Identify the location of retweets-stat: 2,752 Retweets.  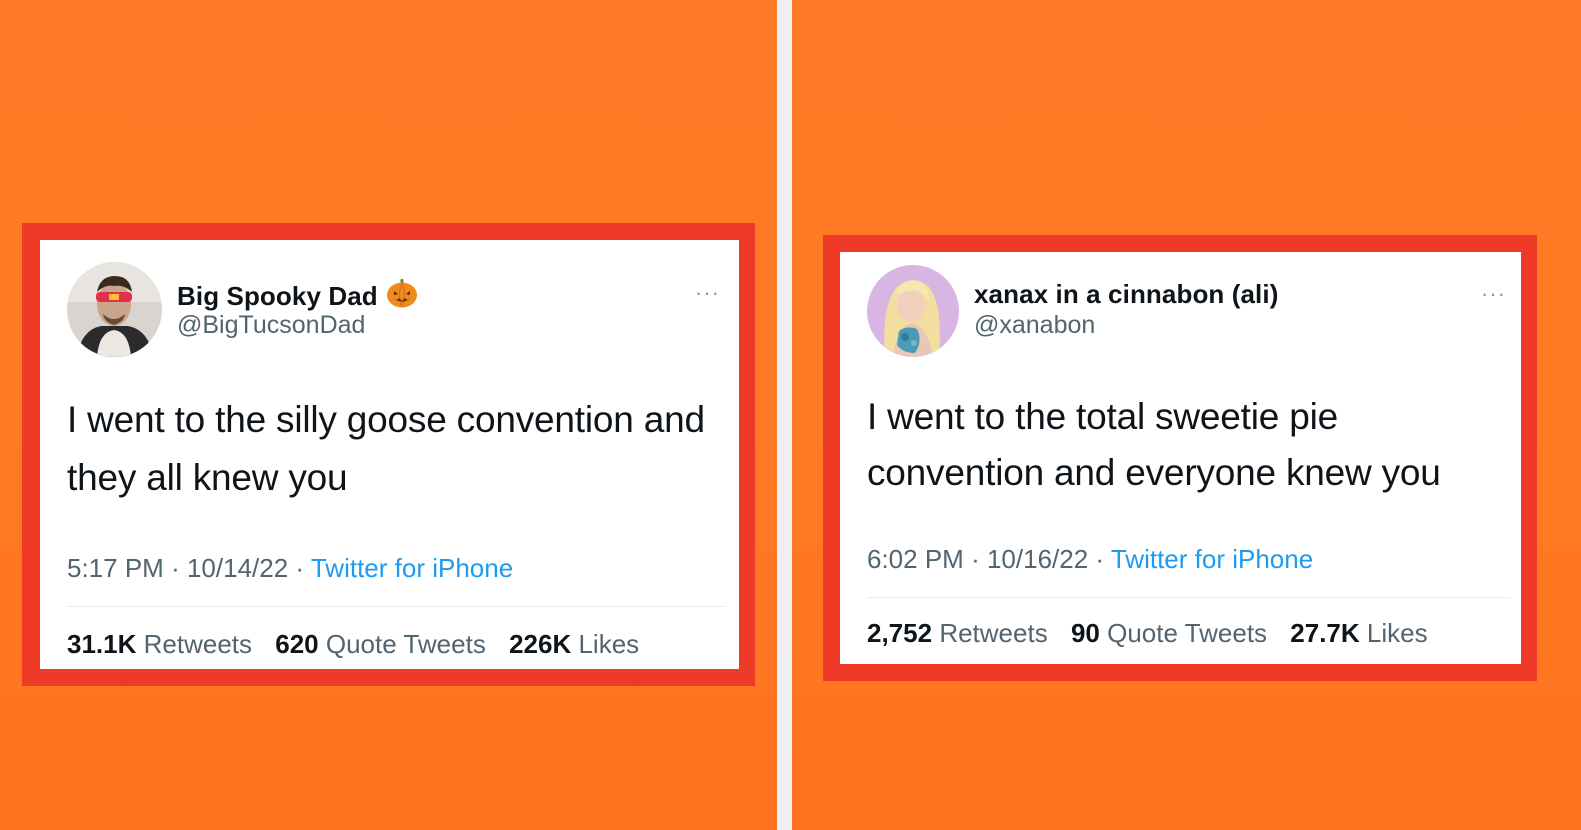
(957, 633).